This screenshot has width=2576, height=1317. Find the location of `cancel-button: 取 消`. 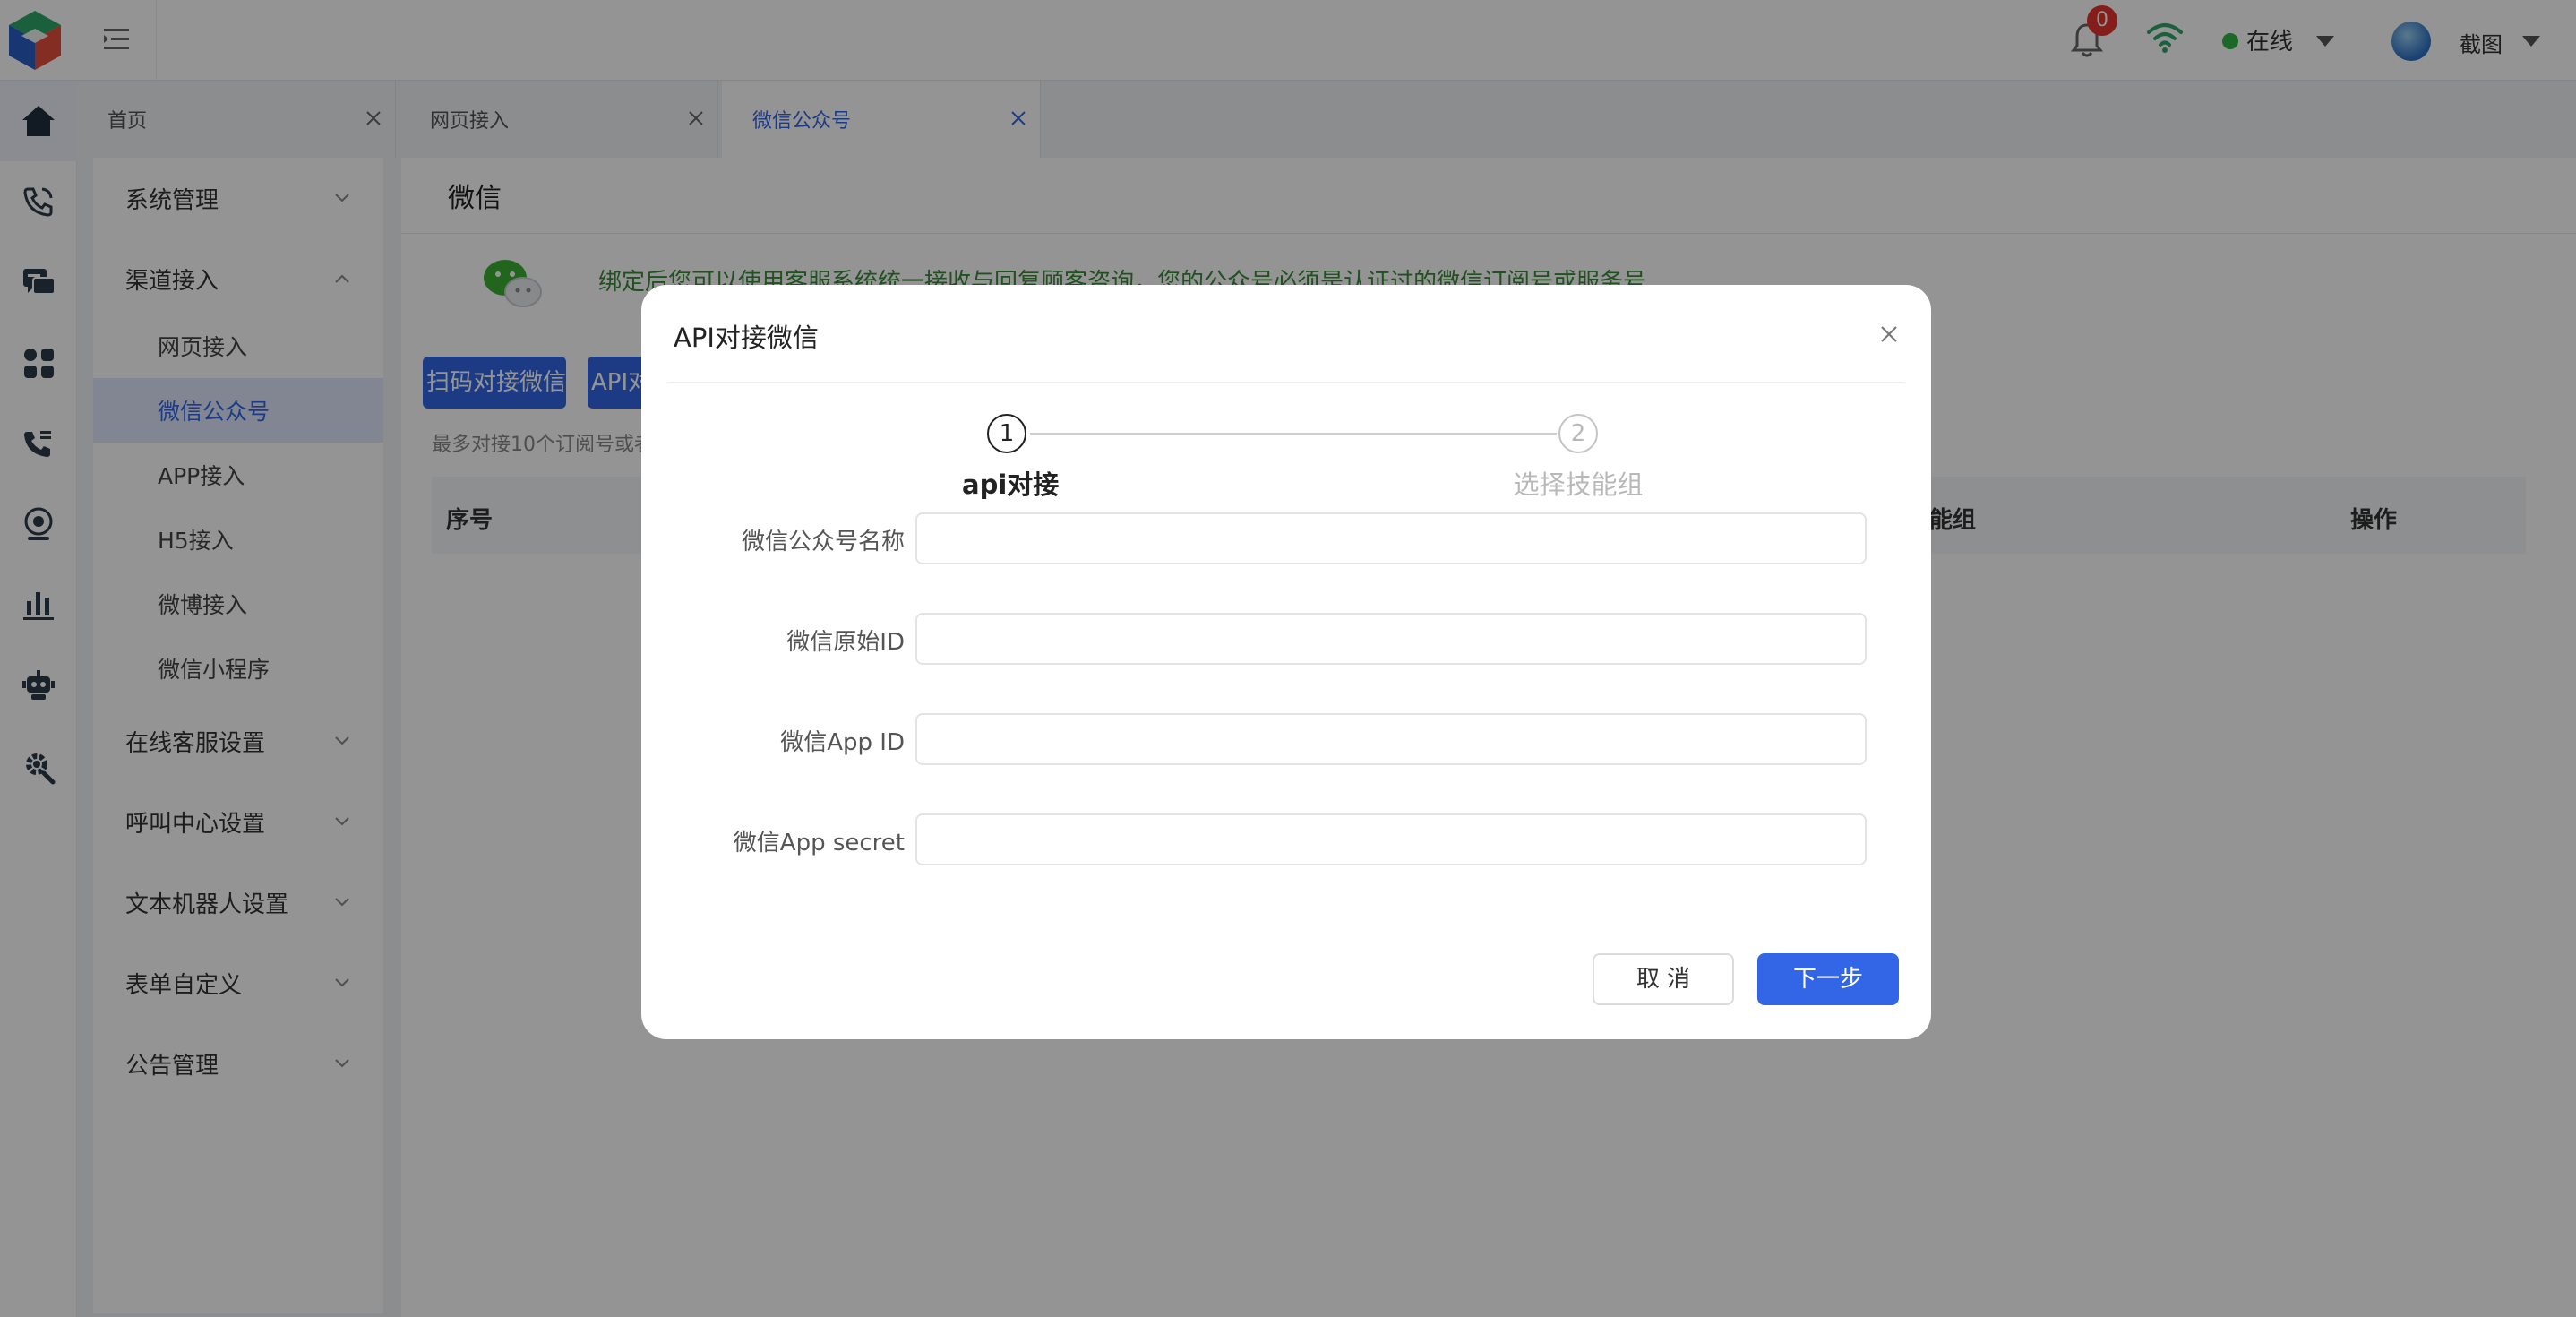

cancel-button: 取 消 is located at coordinates (1663, 979).